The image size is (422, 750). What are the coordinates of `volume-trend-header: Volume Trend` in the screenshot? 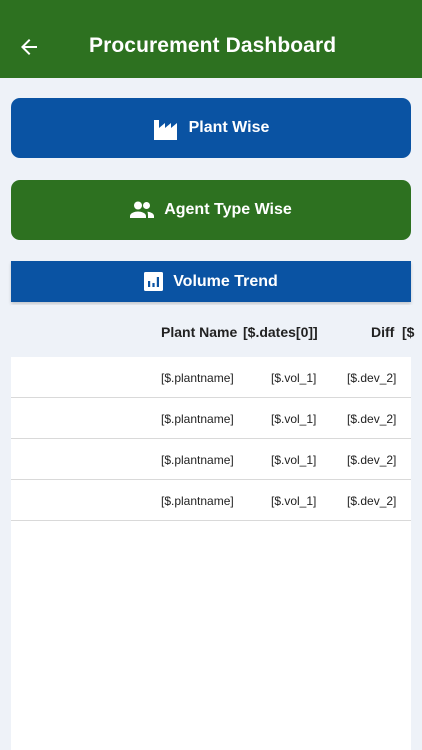 It's located at (211, 281).